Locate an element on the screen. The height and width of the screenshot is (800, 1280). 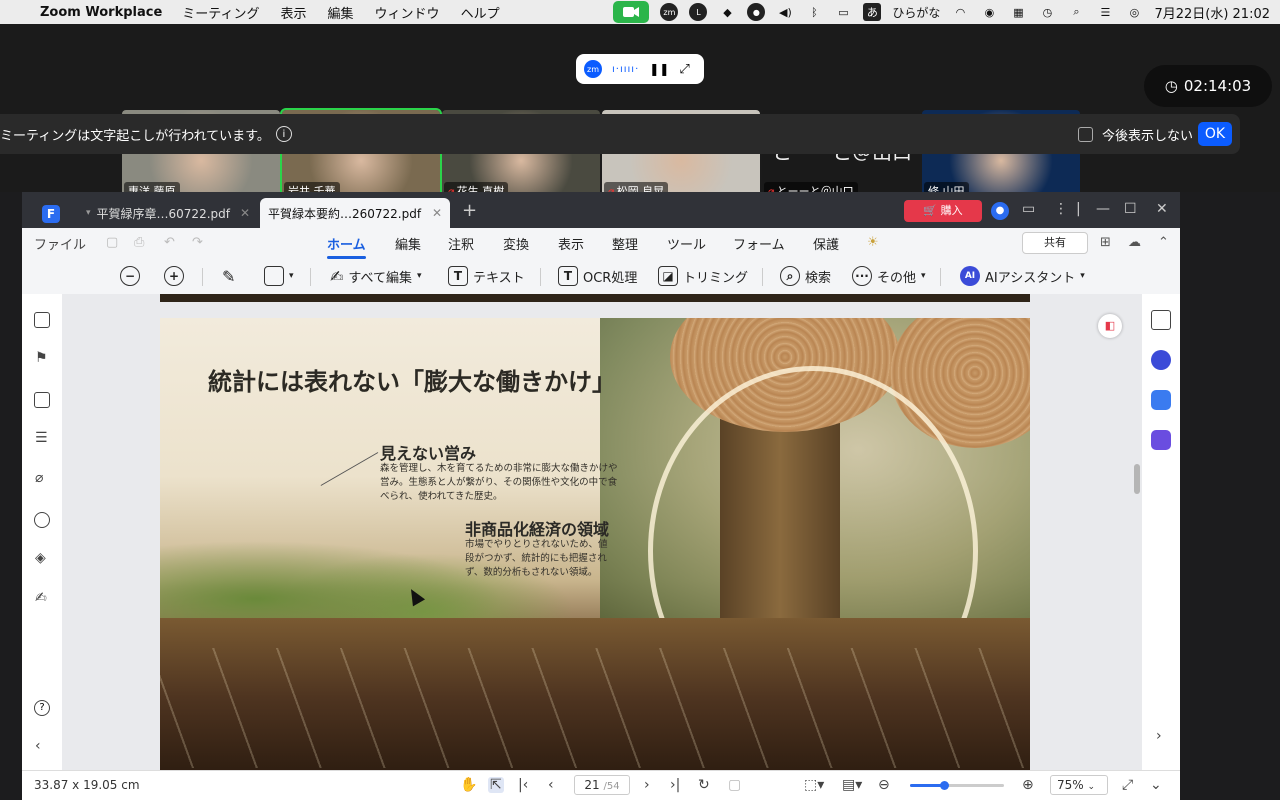
new-tab-icon: + is located at coordinates (469, 210).